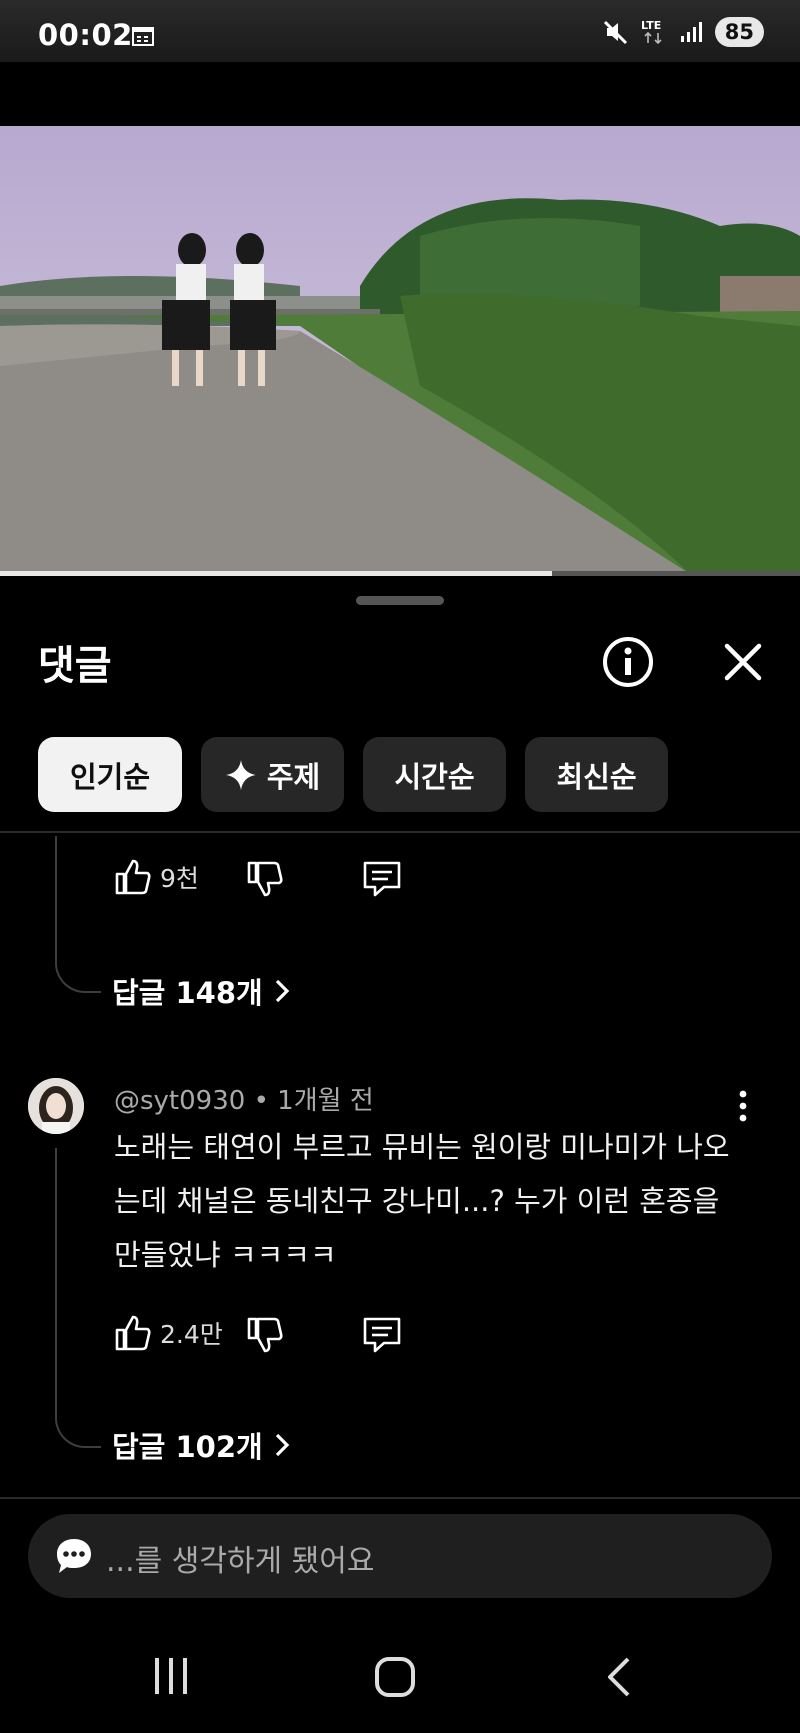 The height and width of the screenshot is (1733, 800). What do you see at coordinates (276, 573) in the screenshot?
I see `video-progress-fill` at bounding box center [276, 573].